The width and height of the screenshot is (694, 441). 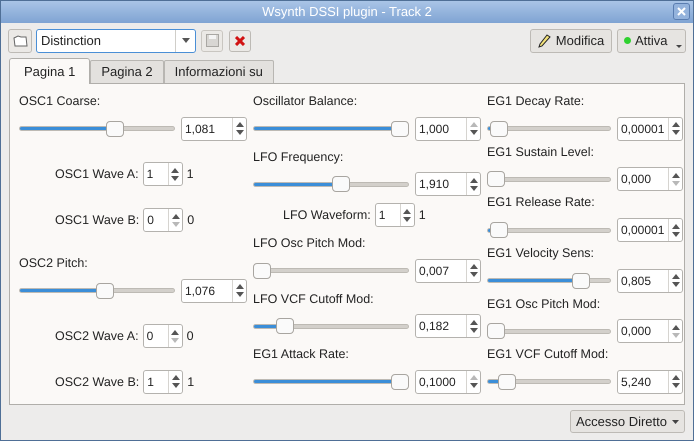 What do you see at coordinates (190, 336) in the screenshot?
I see `value-readout: 0` at bounding box center [190, 336].